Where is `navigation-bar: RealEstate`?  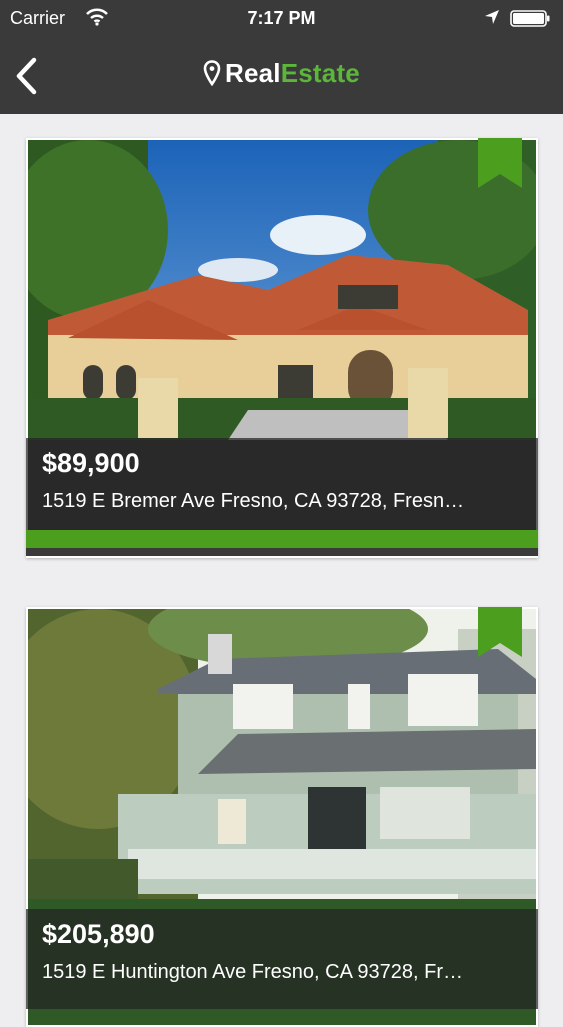
navigation-bar: RealEstate is located at coordinates (281, 77).